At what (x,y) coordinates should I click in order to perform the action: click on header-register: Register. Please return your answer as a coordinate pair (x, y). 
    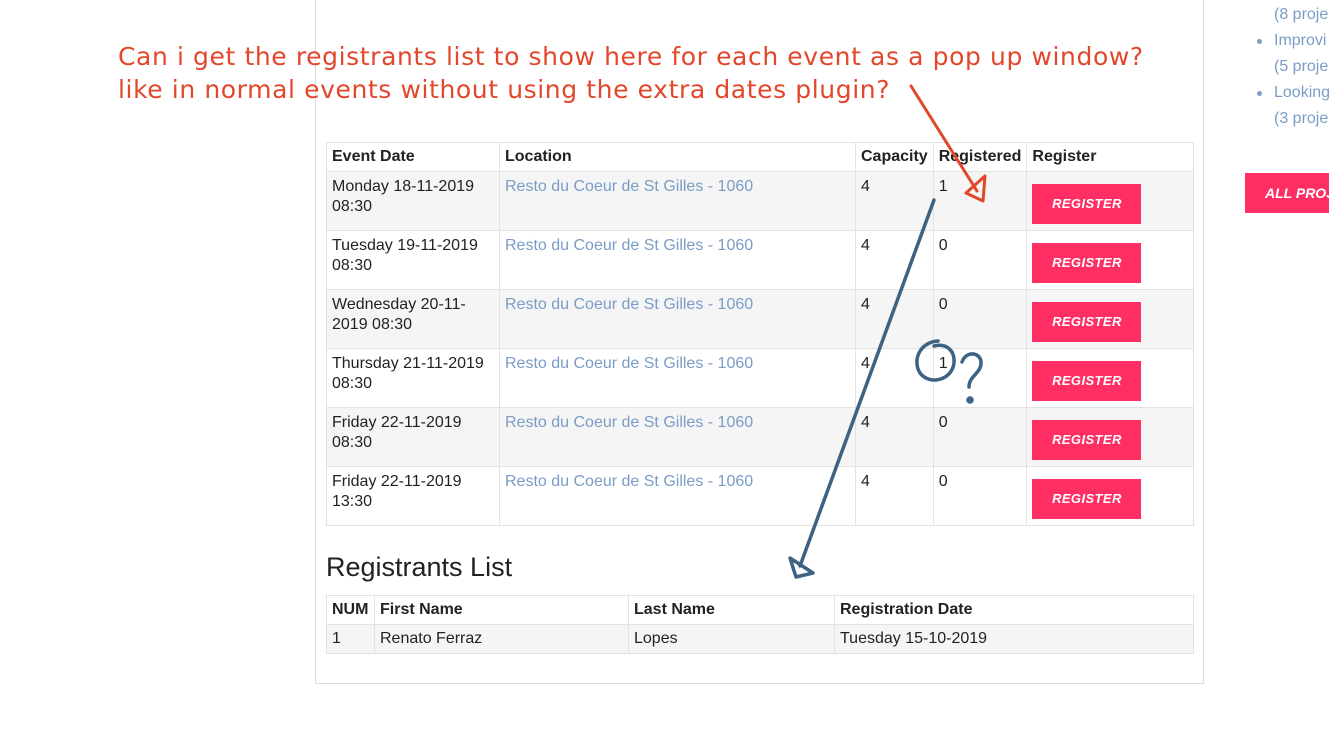
    Looking at the image, I should click on (1110, 157).